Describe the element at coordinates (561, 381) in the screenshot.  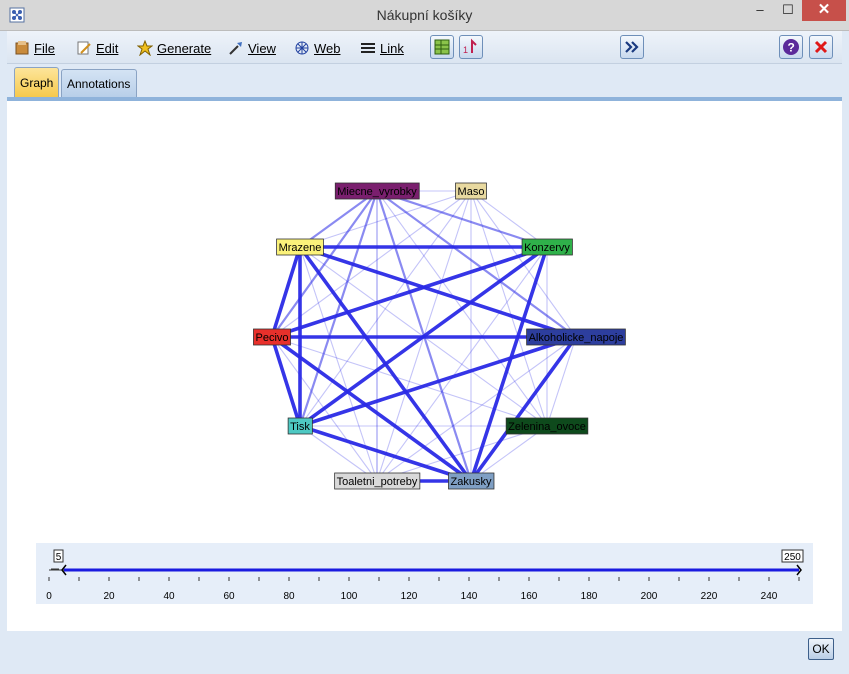
I see `edge-alkoholicke-zelenina` at that location.